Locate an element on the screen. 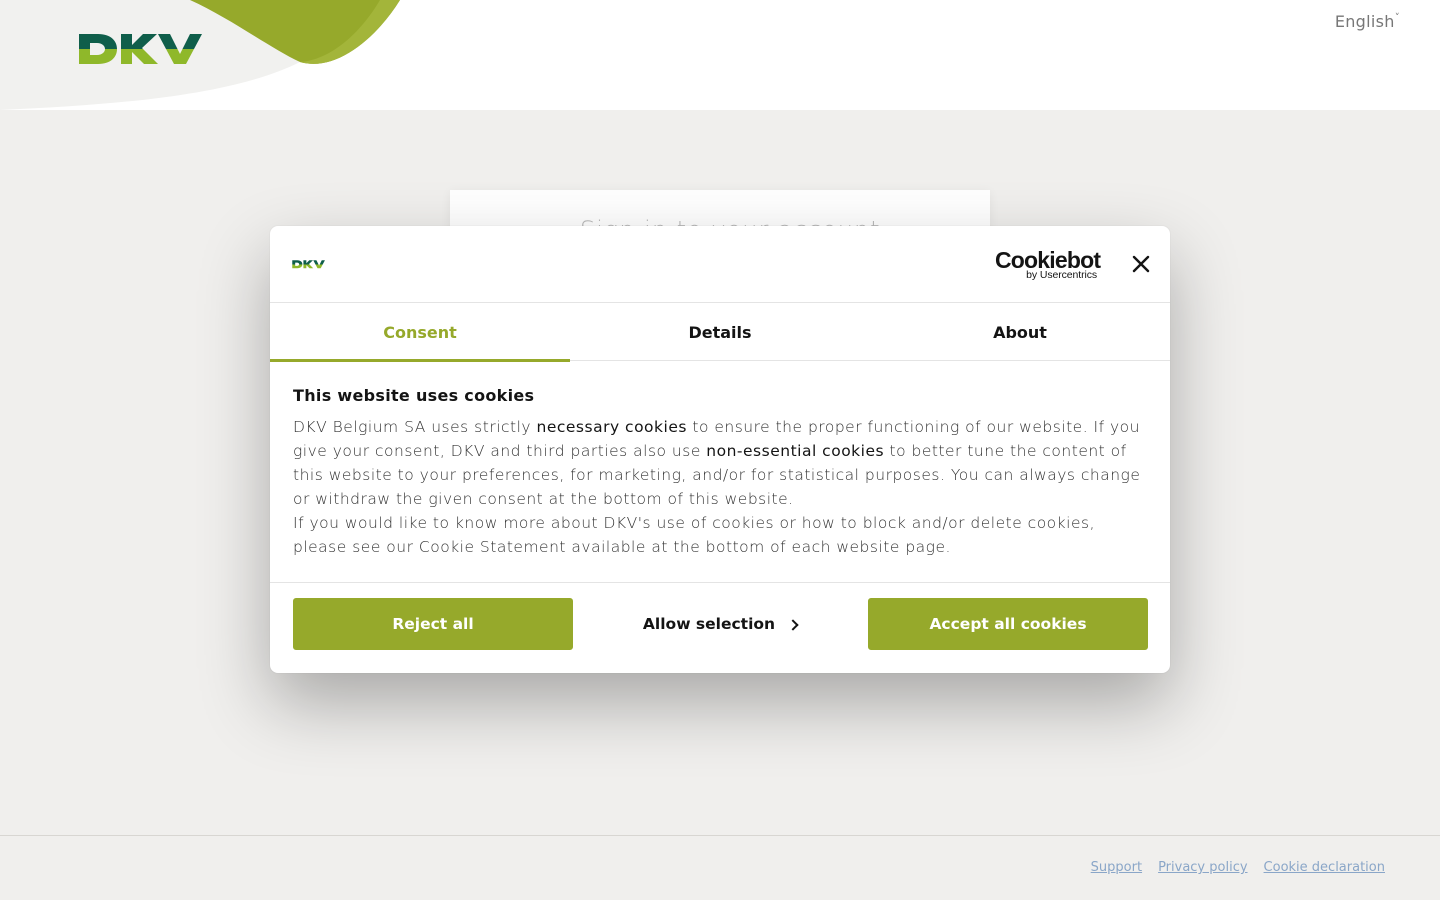  allow-selection-button: Allow selection is located at coordinates (720, 624).